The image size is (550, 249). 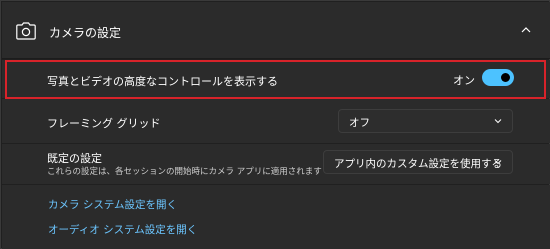 What do you see at coordinates (505, 77) in the screenshot?
I see `toggle-knob` at bounding box center [505, 77].